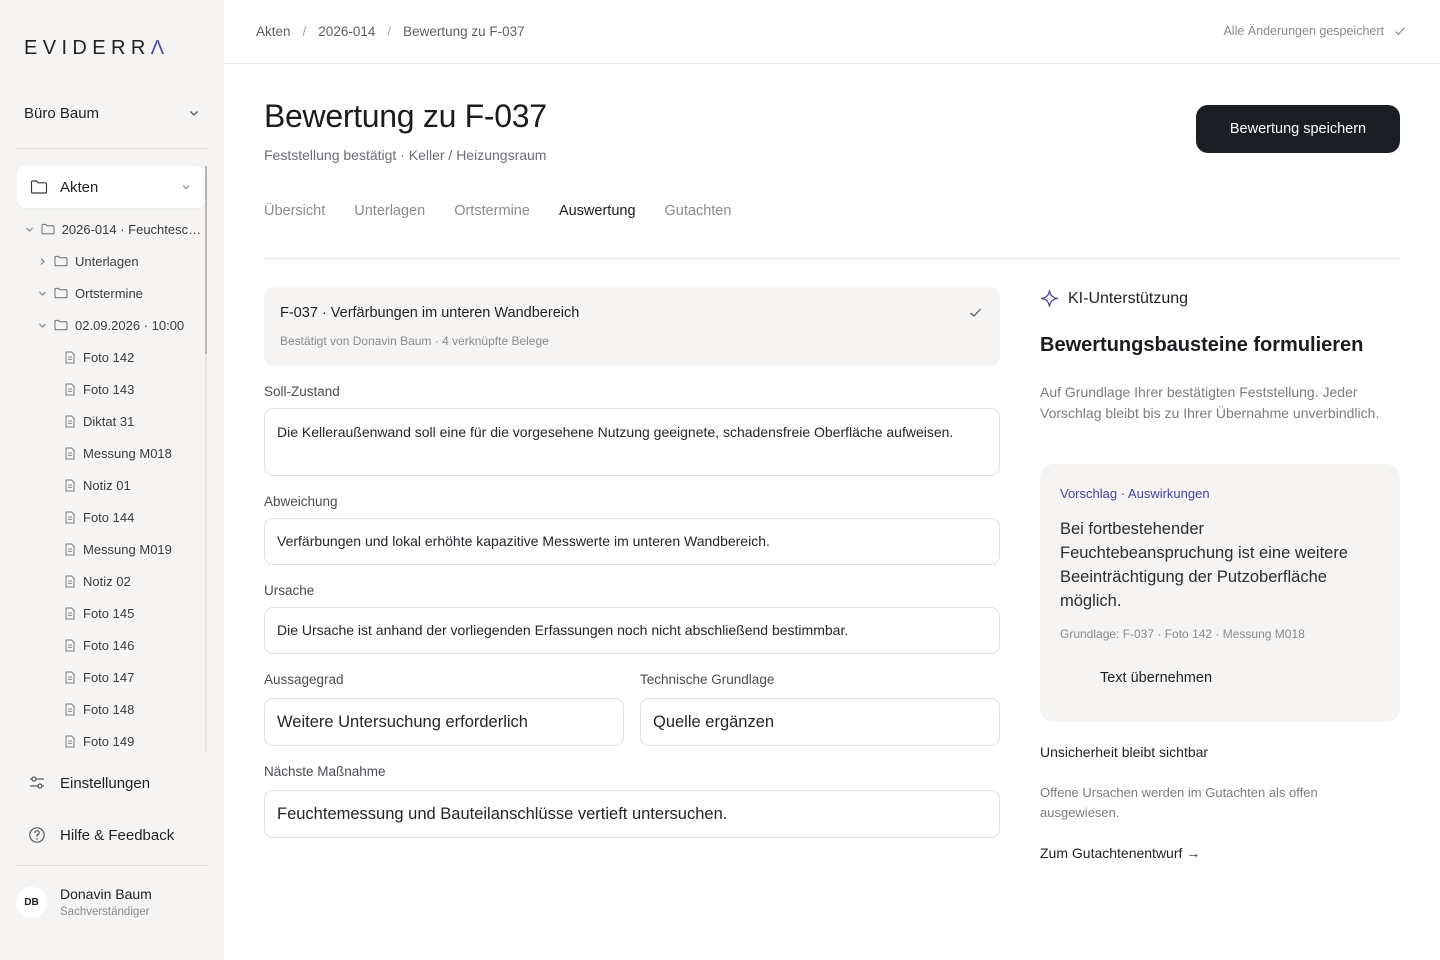 This screenshot has height=960, width=1440. What do you see at coordinates (109, 389) in the screenshot?
I see `tree-item-label: Foto 143` at bounding box center [109, 389].